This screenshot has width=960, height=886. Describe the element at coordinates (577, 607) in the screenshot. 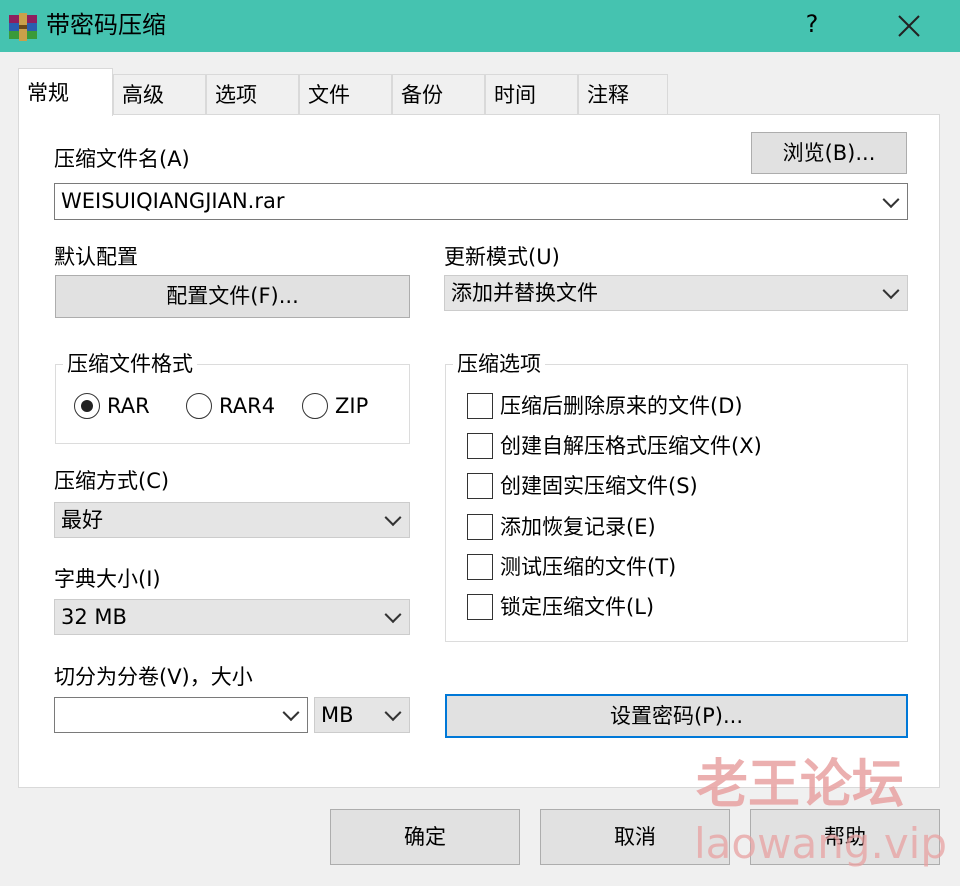

I see `checkbox-lock-archive-label: 锁定压缩文件(L)` at that location.